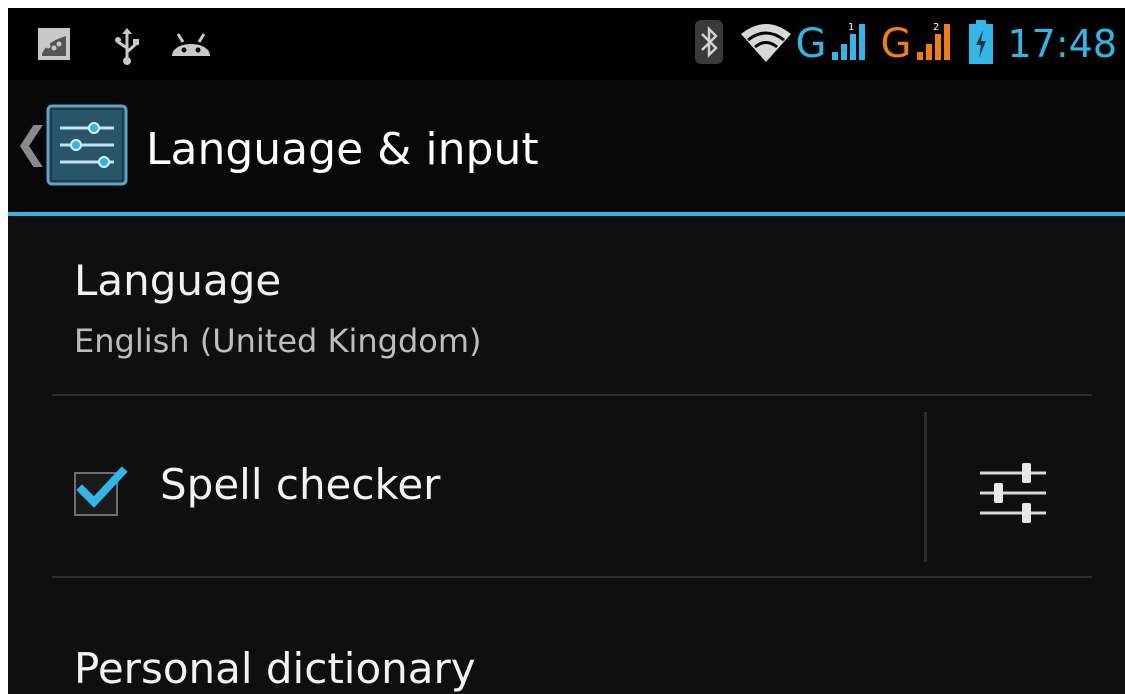 The image size is (1125, 694). What do you see at coordinates (54, 46) in the screenshot?
I see `gallery-notification-icon` at bounding box center [54, 46].